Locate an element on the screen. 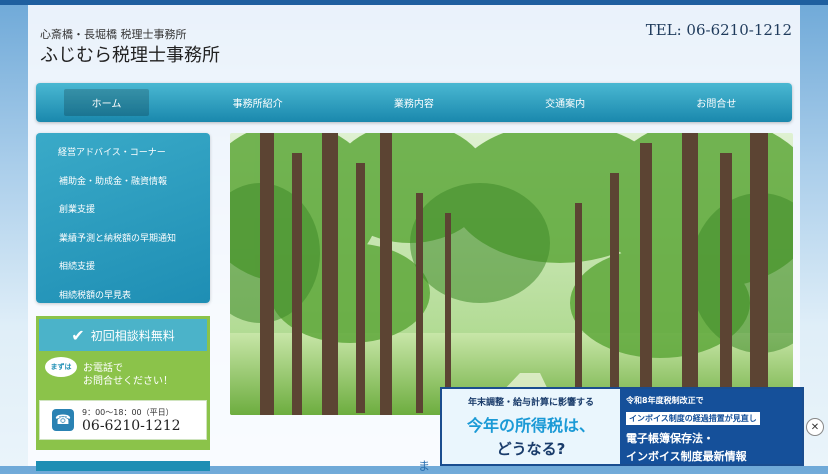  side-menu-item-inheritance: 相続支援 is located at coordinates (123, 267).